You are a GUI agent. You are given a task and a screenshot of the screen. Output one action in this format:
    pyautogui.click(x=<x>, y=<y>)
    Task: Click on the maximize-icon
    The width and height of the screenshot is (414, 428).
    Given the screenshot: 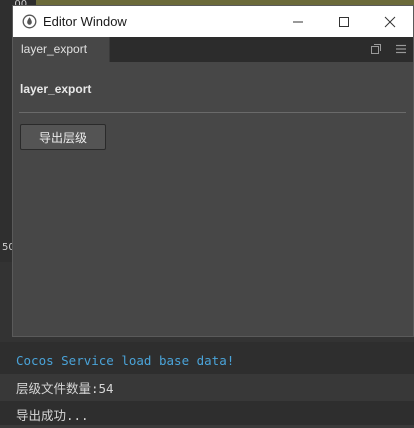 What is the action you would take?
    pyautogui.click(x=344, y=21)
    